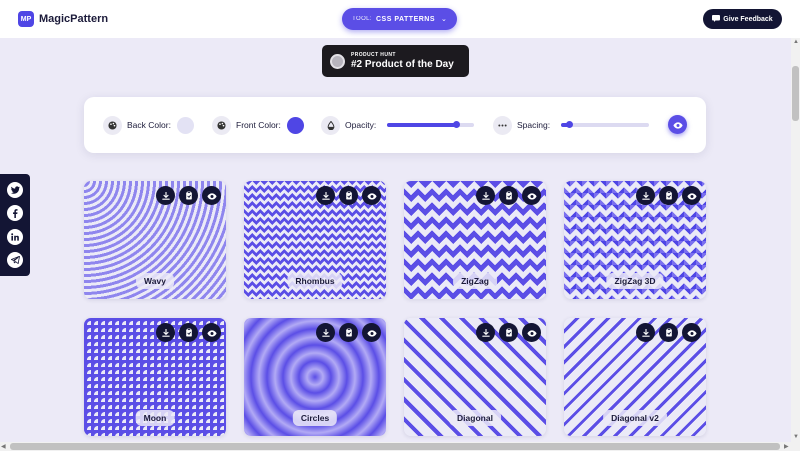  What do you see at coordinates (315, 377) in the screenshot?
I see `pattern-card: Circles` at bounding box center [315, 377].